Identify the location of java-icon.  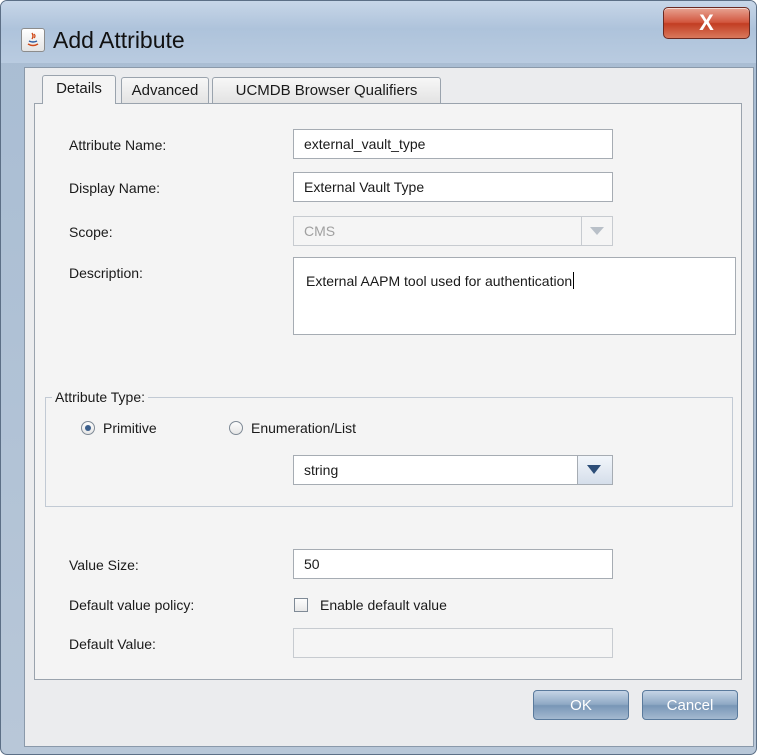
(33, 40).